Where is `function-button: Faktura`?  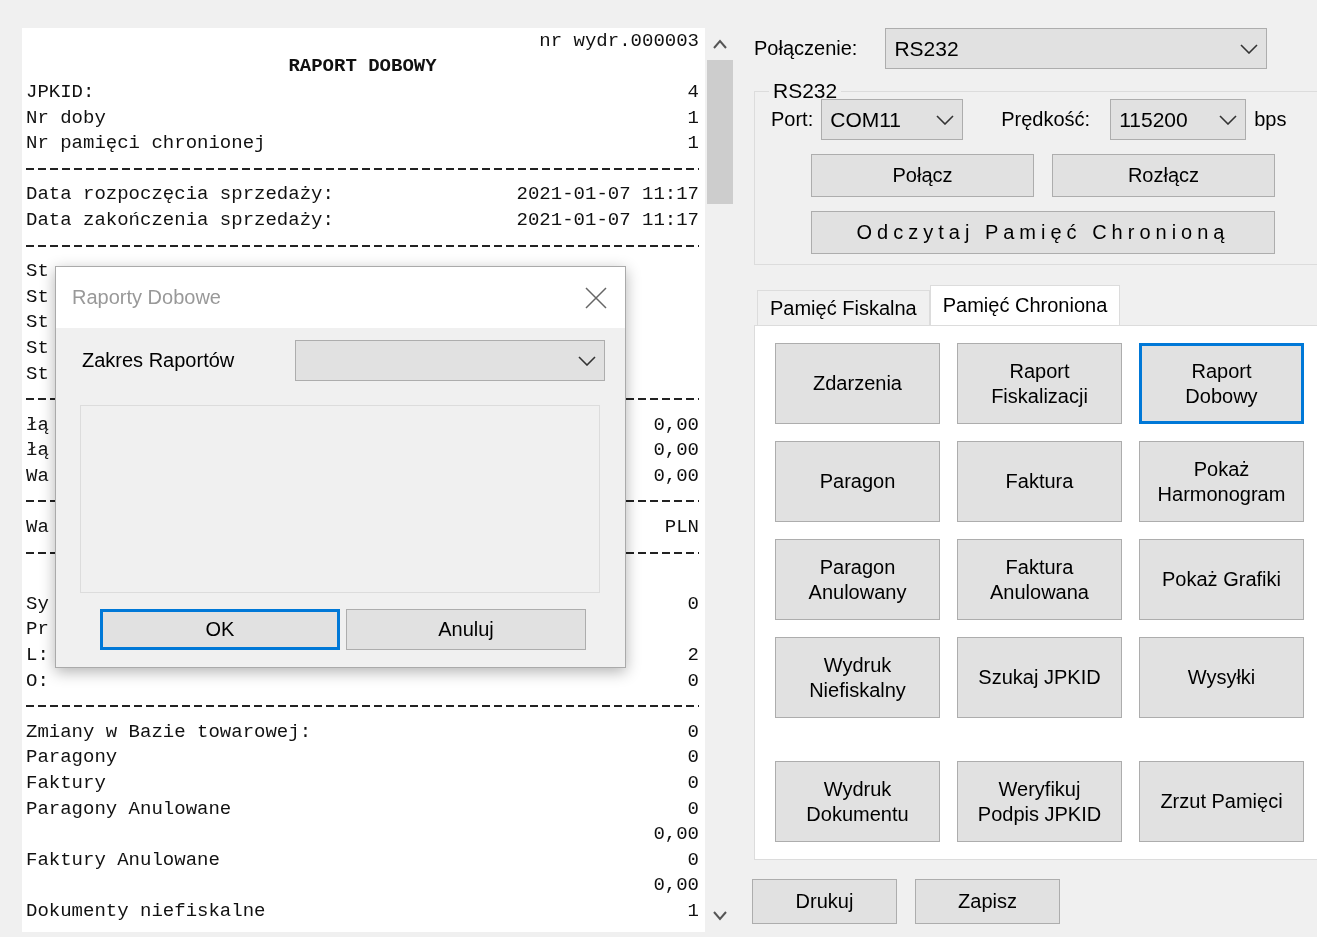 function-button: Faktura is located at coordinates (1039, 481).